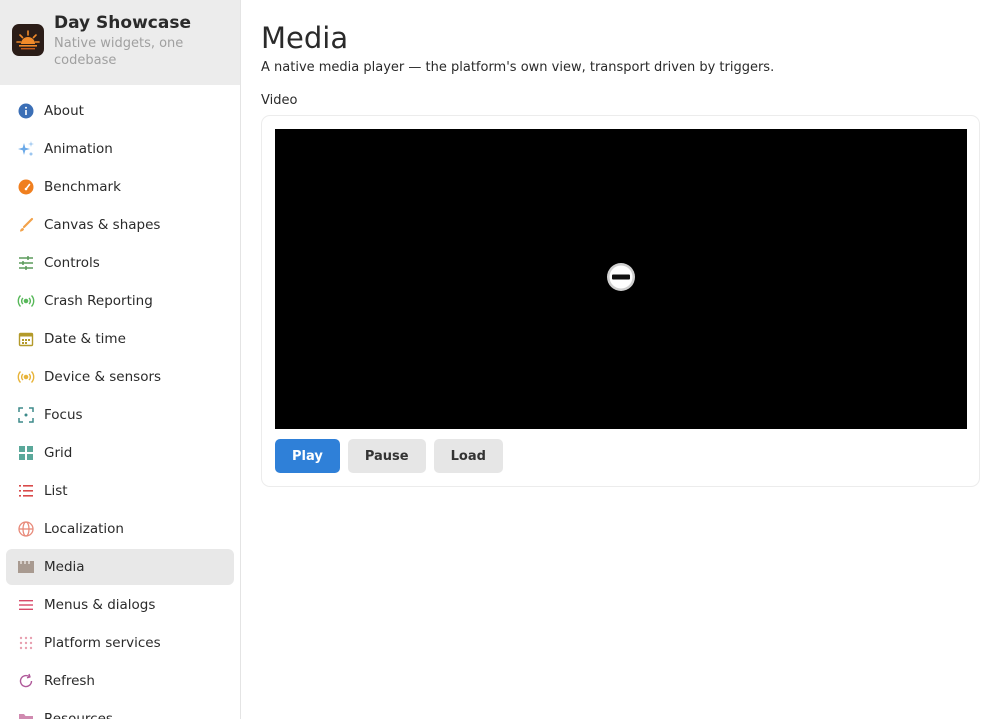 Image resolution: width=981 pixels, height=719 pixels. Describe the element at coordinates (58, 453) in the screenshot. I see `sidebar-item-label: Grid` at that location.